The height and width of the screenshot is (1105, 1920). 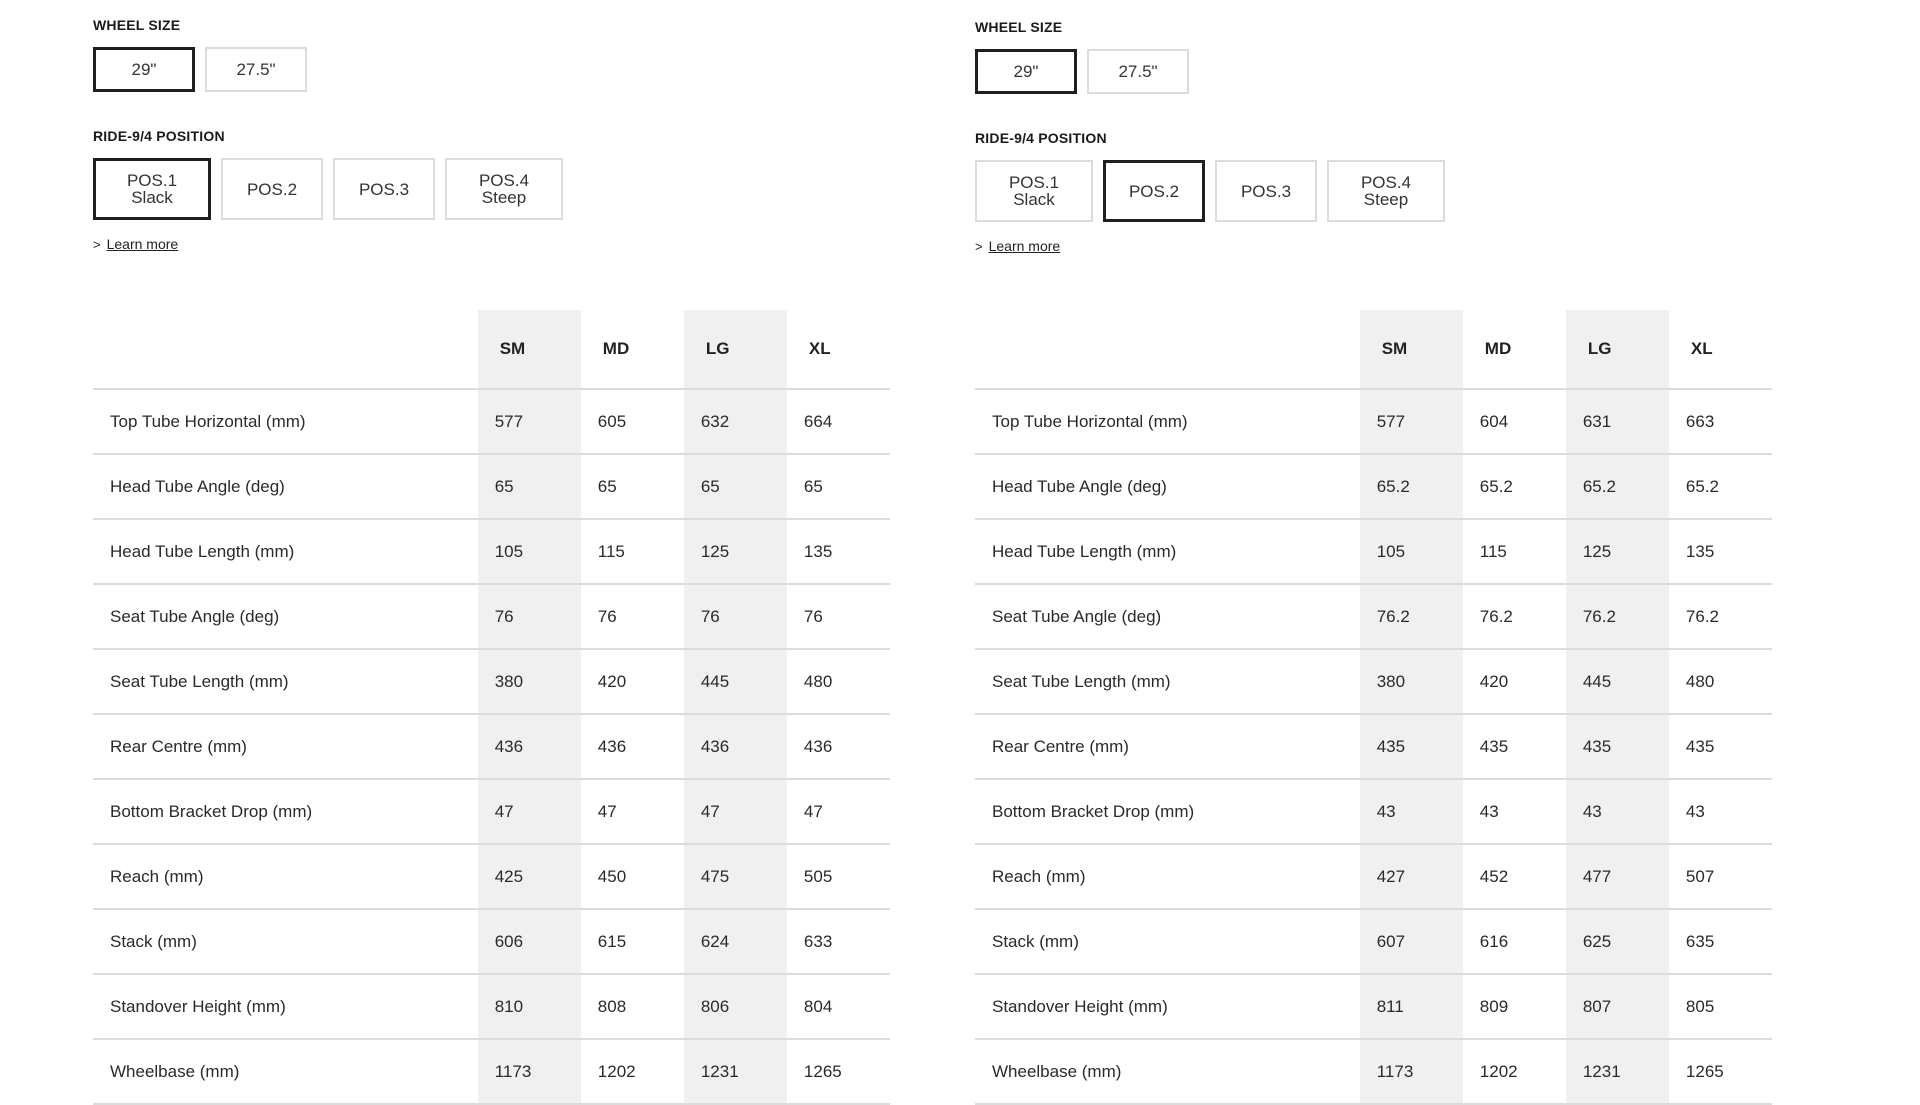 I want to click on cell-xl: 47, so click(x=838, y=811).